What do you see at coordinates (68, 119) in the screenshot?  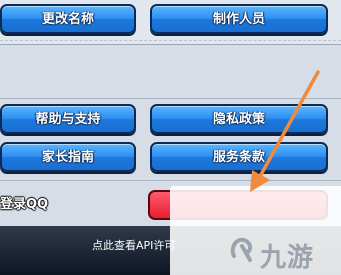 I see `help-support-button: 帮助与支持` at bounding box center [68, 119].